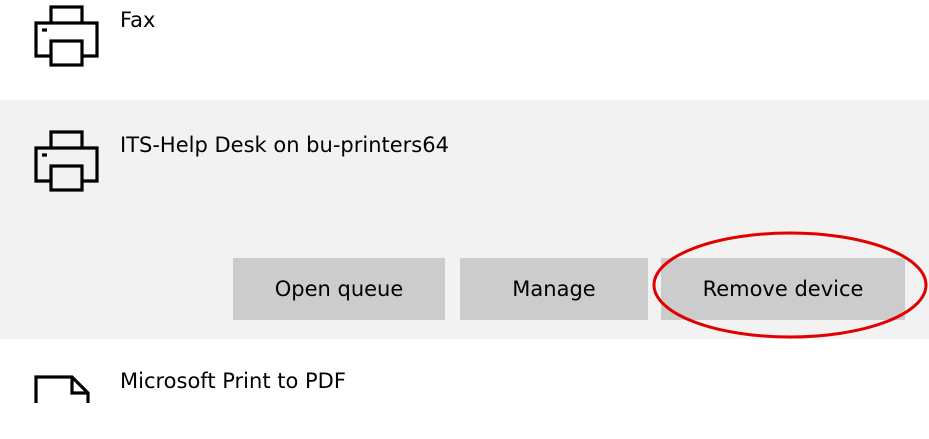  I want to click on open-queue-button: Open queue, so click(339, 289).